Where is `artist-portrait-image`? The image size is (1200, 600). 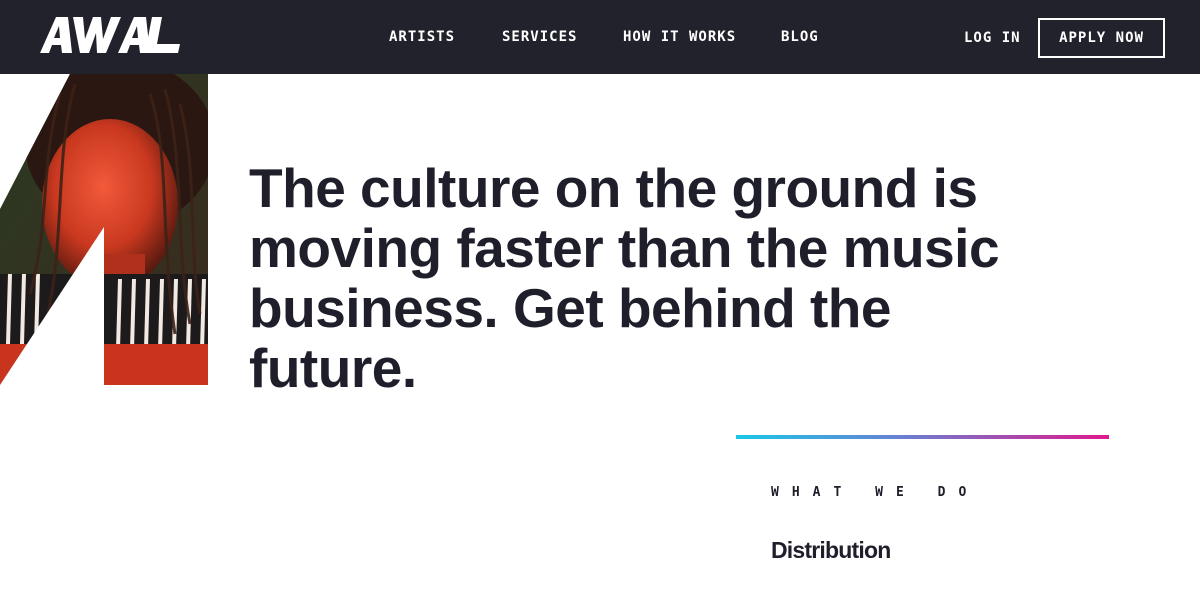
artist-portrait-image is located at coordinates (104, 229).